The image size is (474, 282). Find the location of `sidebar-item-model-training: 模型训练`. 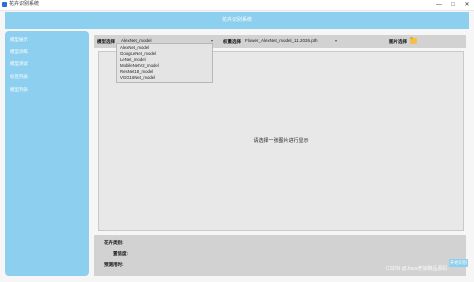

sidebar-item-model-training: 模型训练 is located at coordinates (19, 51).